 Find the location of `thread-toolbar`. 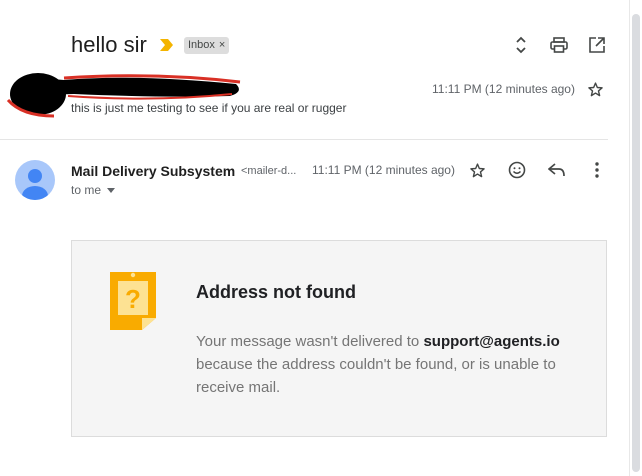

thread-toolbar is located at coordinates (559, 45).